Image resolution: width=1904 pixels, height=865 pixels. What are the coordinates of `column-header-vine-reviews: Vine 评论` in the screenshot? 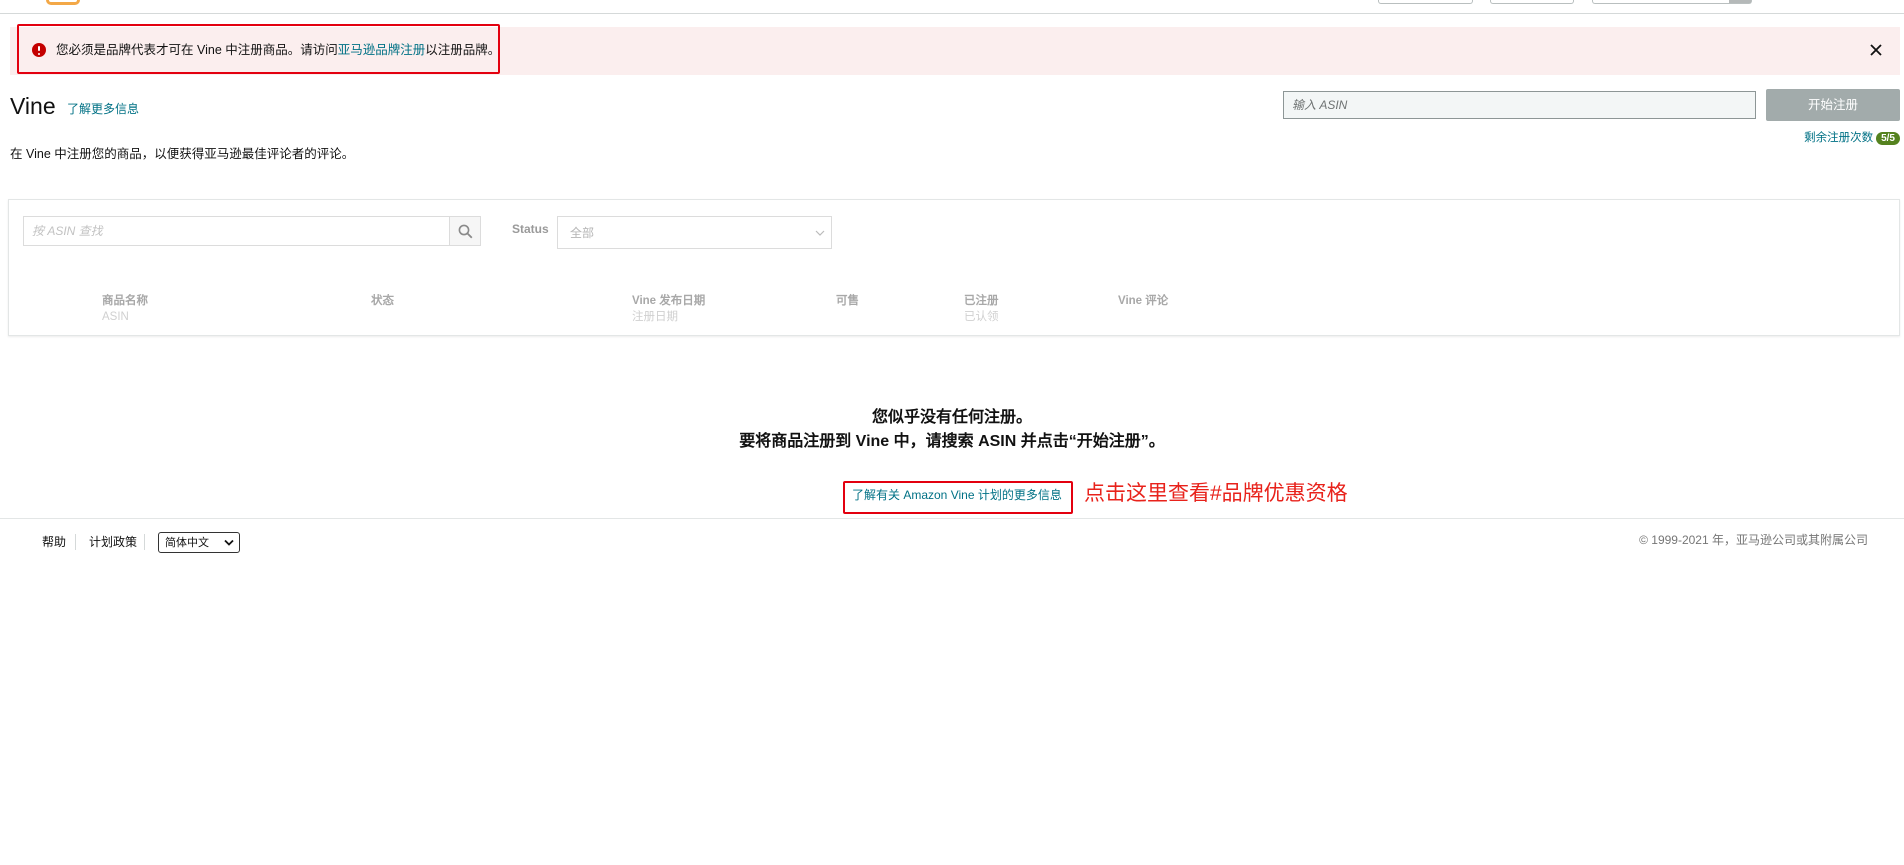 It's located at (1143, 301).